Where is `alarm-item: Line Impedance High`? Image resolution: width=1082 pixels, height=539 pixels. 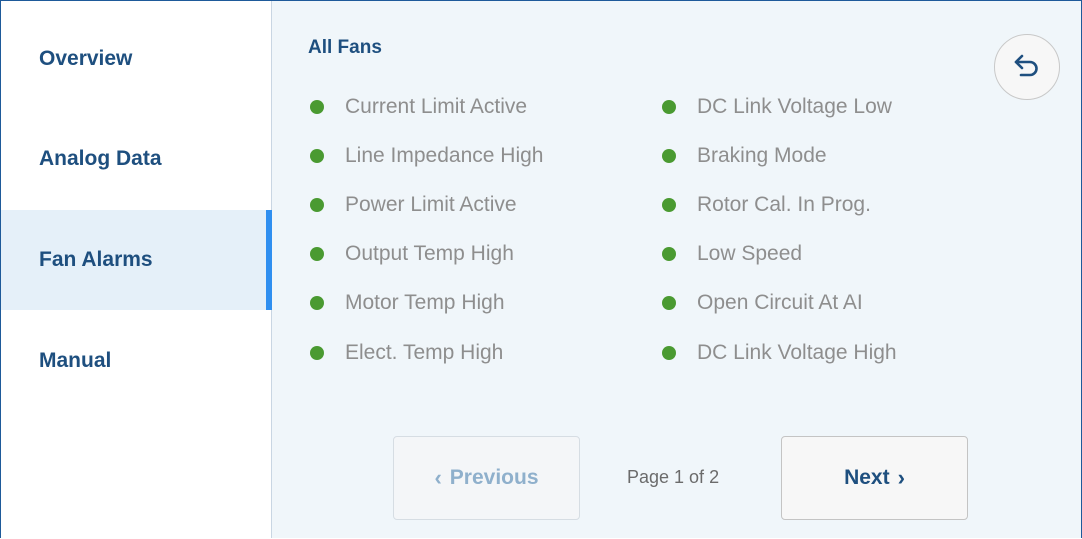 alarm-item: Line Impedance High is located at coordinates (426, 156).